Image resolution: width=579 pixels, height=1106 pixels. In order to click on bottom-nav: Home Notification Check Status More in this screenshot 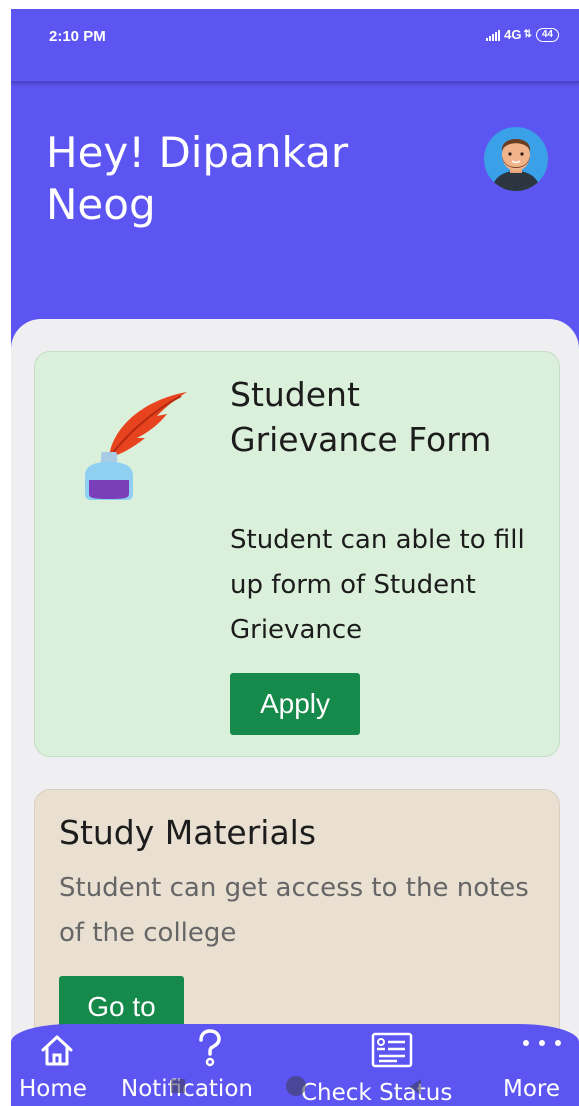, I will do `click(295, 1065)`.